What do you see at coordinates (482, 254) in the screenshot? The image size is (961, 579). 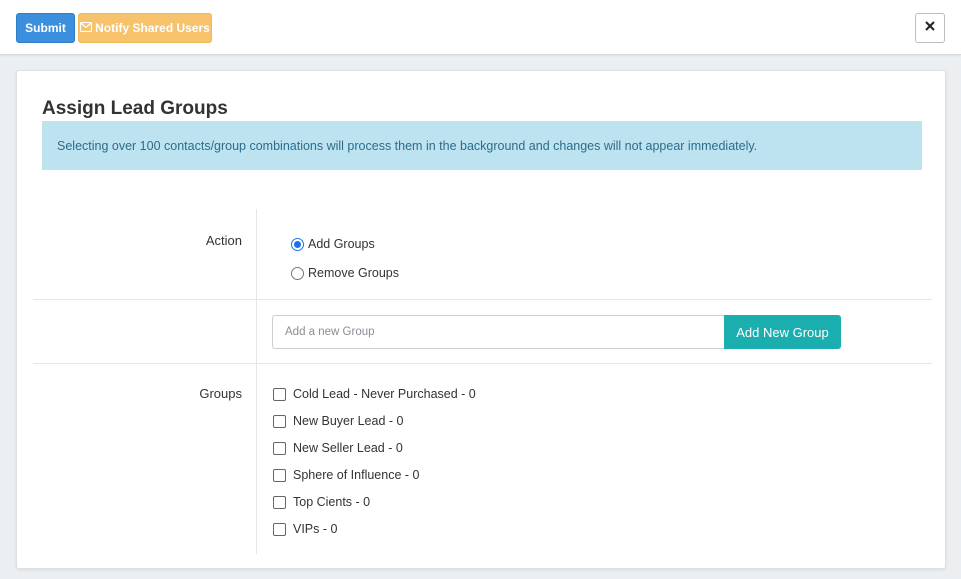 I see `action-row: Action Add Groups Remove Groups` at bounding box center [482, 254].